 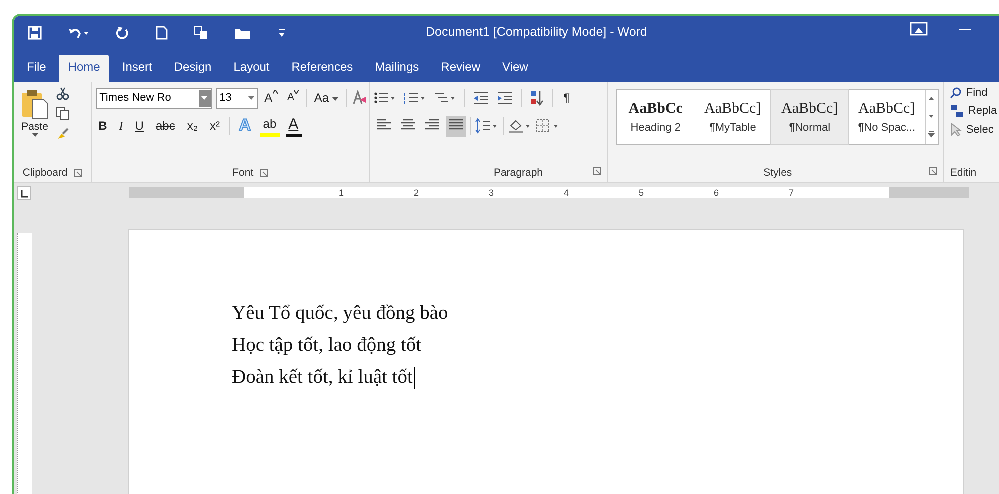 I want to click on clear-formatting-icon, so click(x=359, y=98).